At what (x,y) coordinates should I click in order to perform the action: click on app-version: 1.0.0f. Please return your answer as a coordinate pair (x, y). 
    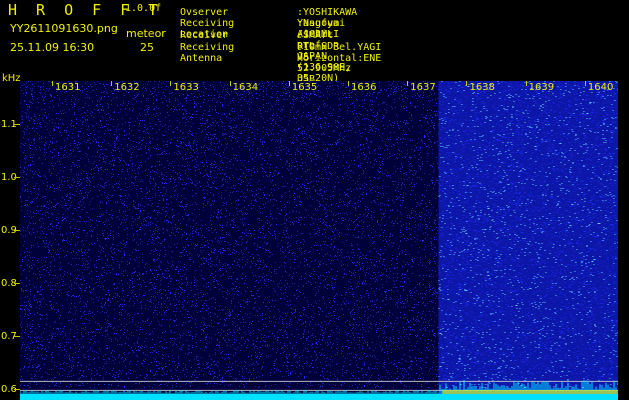
    Looking at the image, I should click on (143, 8).